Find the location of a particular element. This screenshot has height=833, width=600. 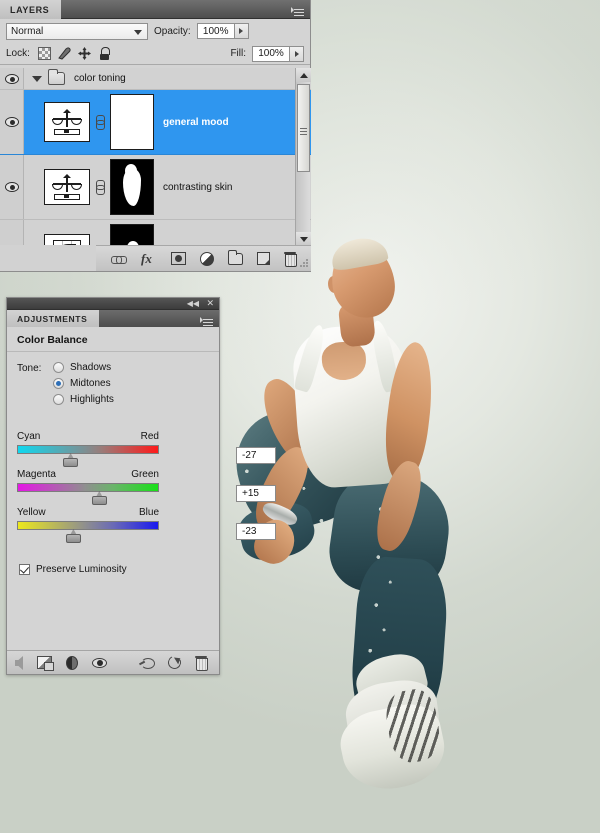

magenta-green-value: +15 is located at coordinates (256, 493).